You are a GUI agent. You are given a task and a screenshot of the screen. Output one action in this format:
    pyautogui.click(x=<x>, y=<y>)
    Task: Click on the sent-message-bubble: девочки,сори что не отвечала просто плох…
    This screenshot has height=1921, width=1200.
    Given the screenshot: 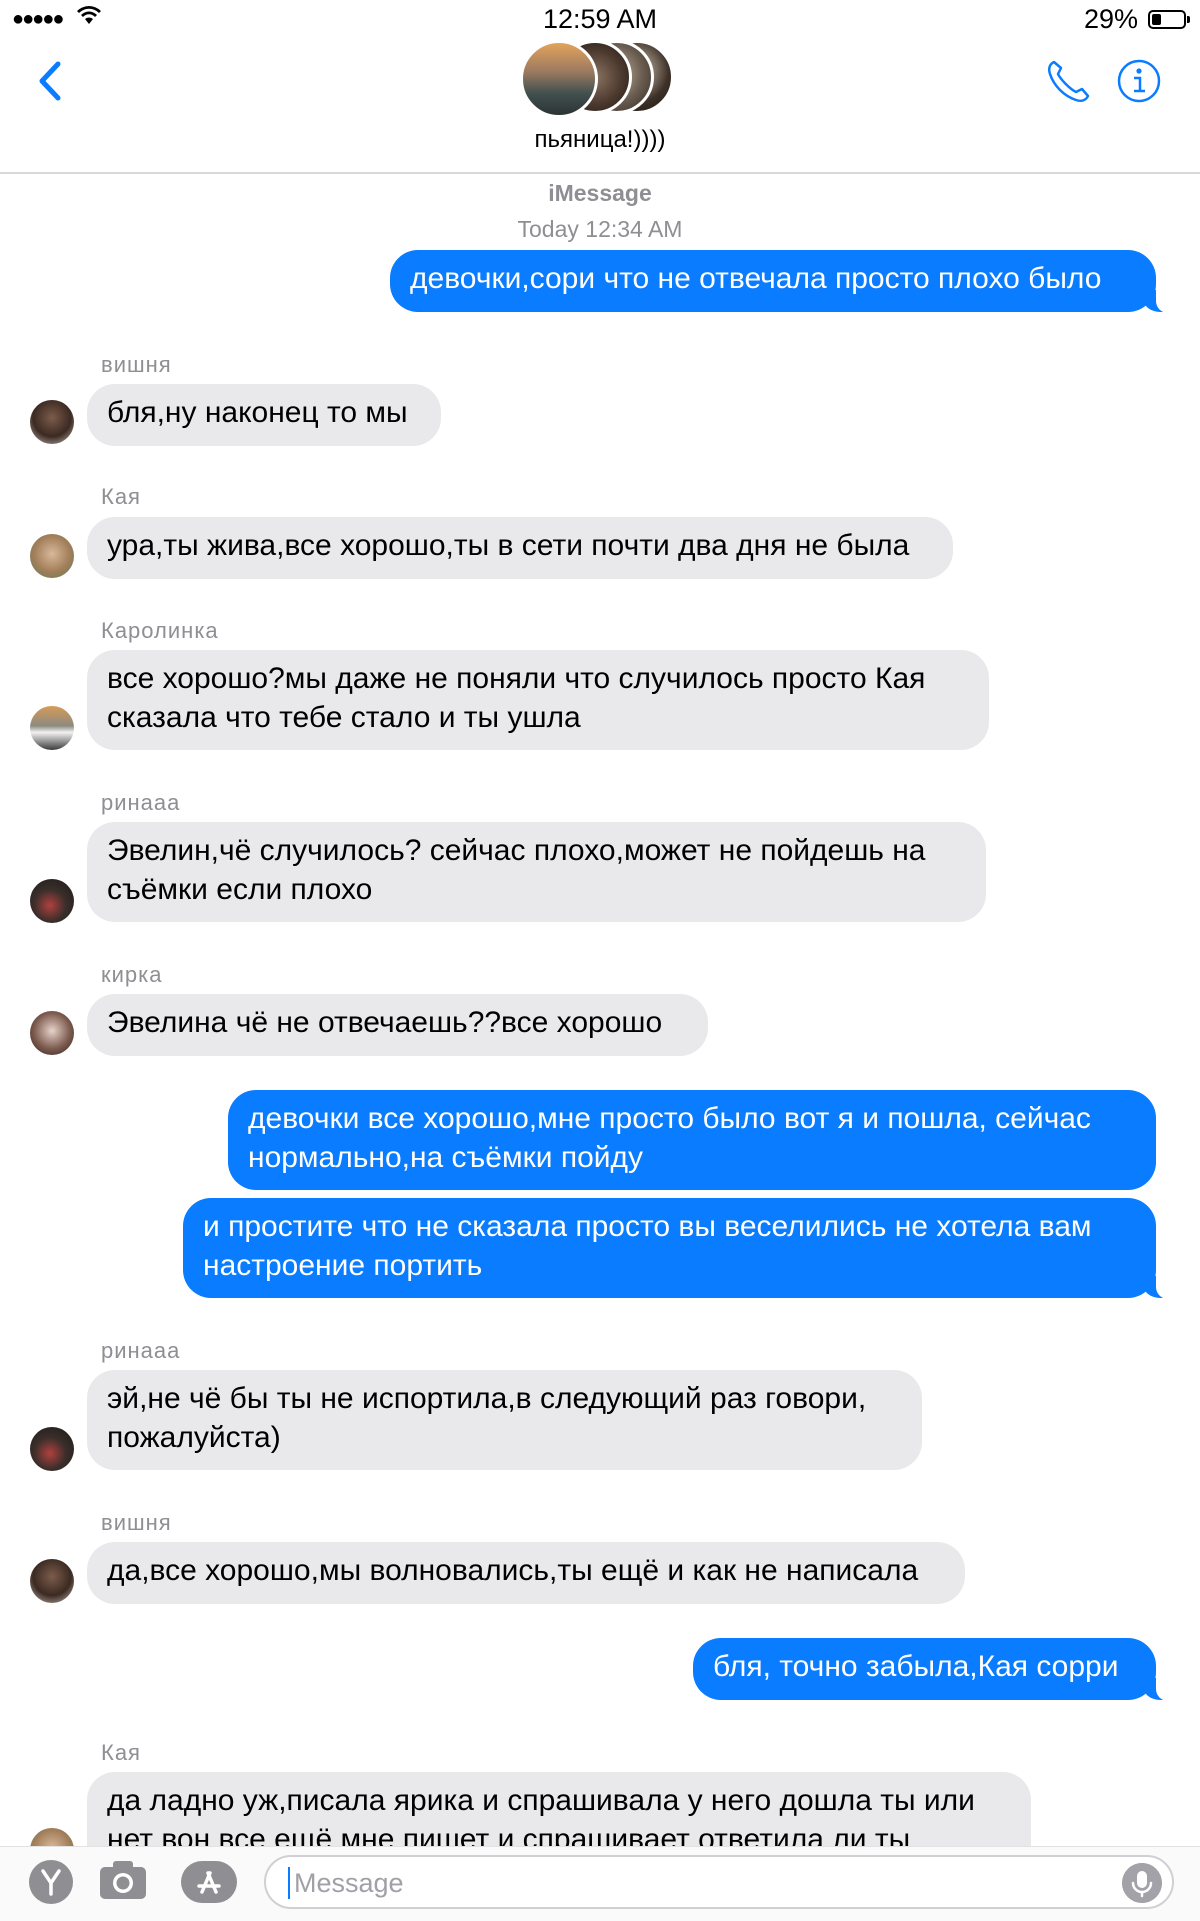 What is the action you would take?
    pyautogui.click(x=784, y=281)
    